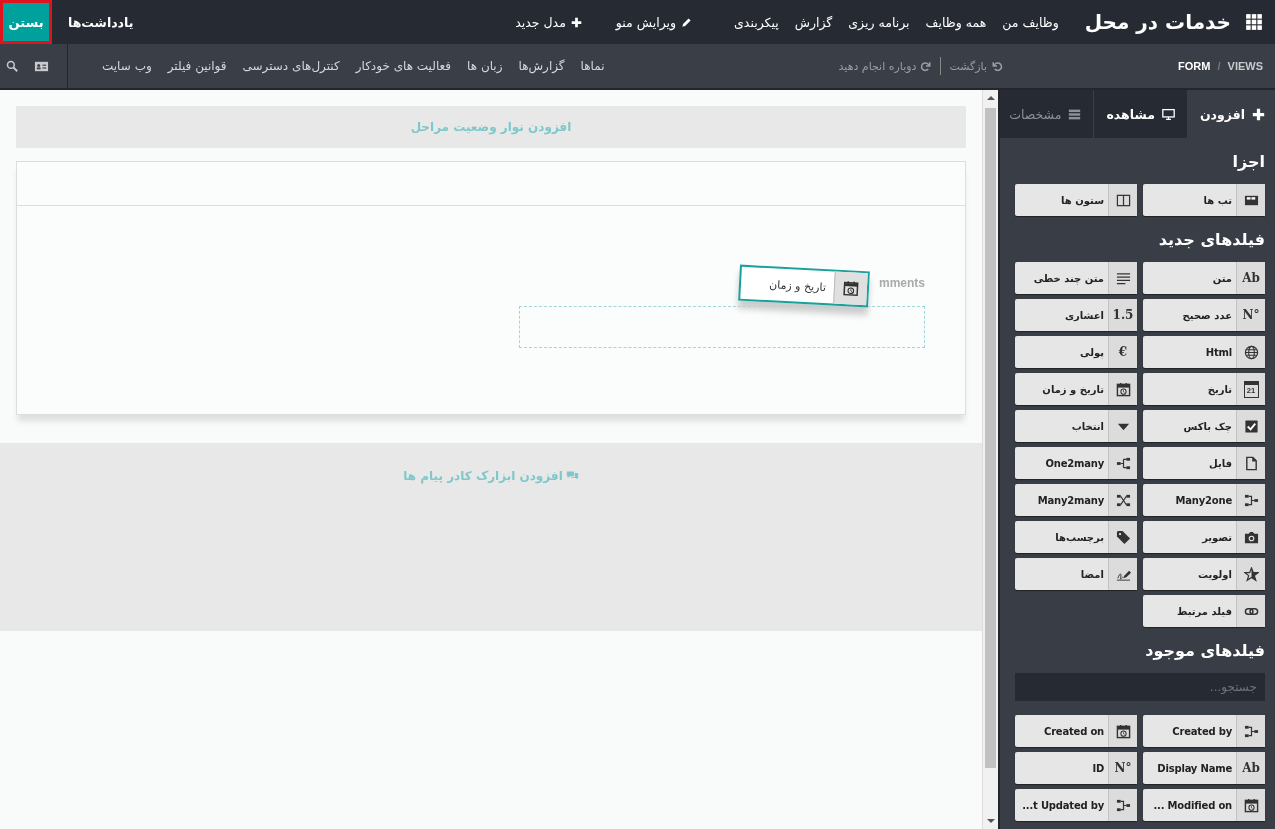 Image resolution: width=1275 pixels, height=829 pixels. Describe the element at coordinates (1211, 239) in the screenshot. I see `section-heading: فیلدهای جدید` at that location.